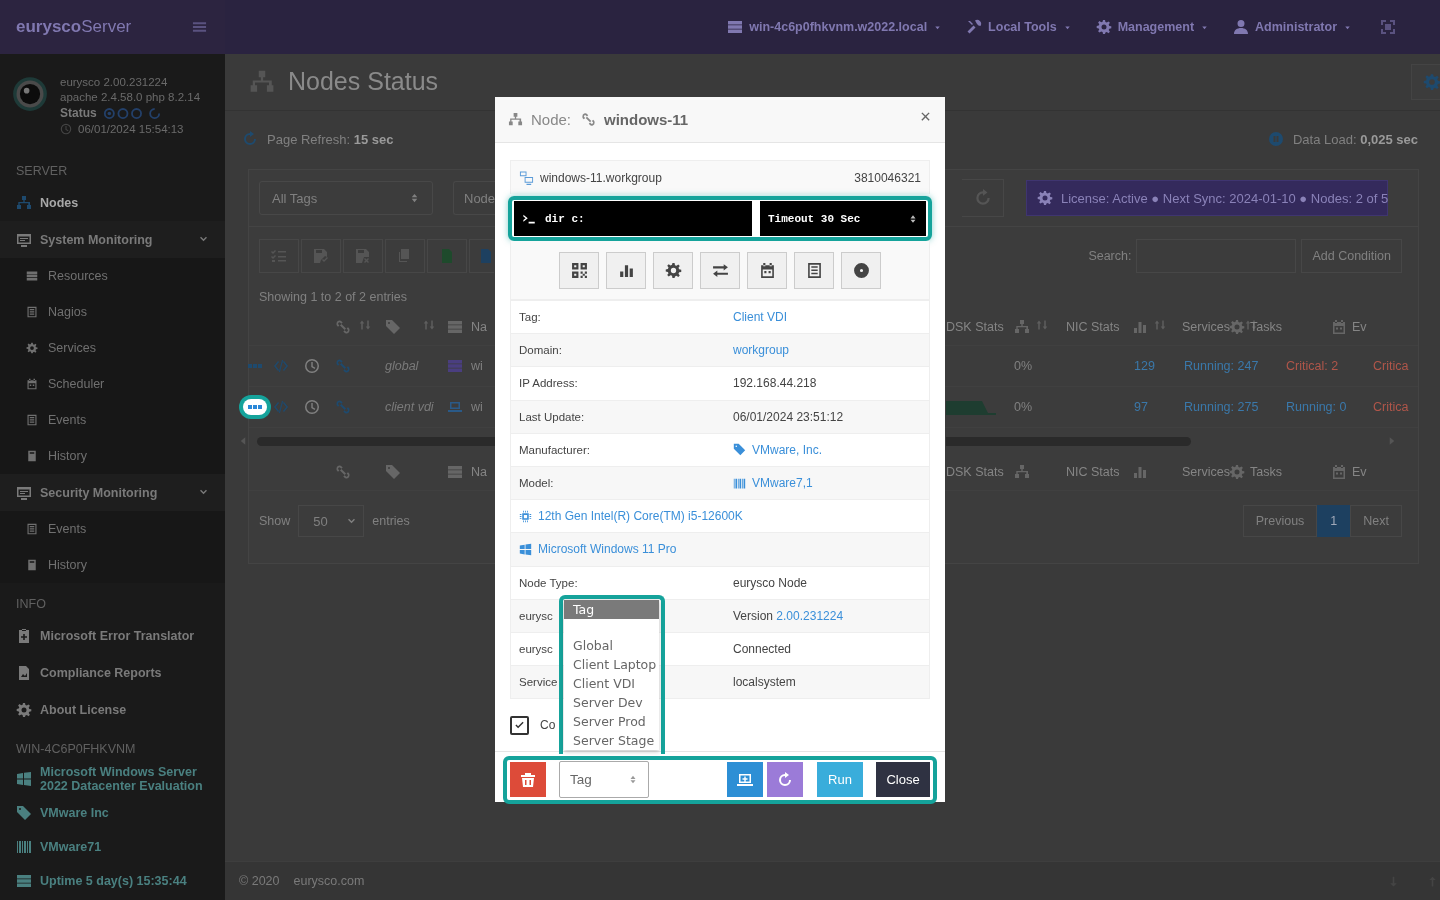 The image size is (1440, 900). I want to click on sidebar-subitem: Nagios, so click(112, 312).